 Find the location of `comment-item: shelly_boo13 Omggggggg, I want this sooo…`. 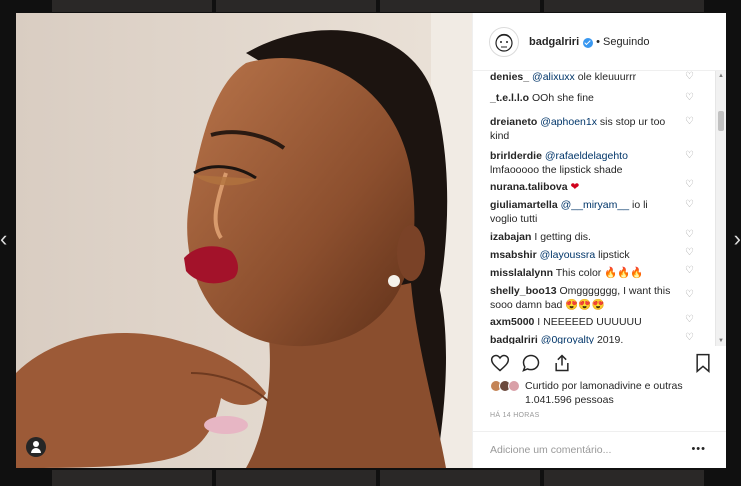

comment-item: shelly_boo13 Omggggggg, I want this sooo… is located at coordinates (584, 298).